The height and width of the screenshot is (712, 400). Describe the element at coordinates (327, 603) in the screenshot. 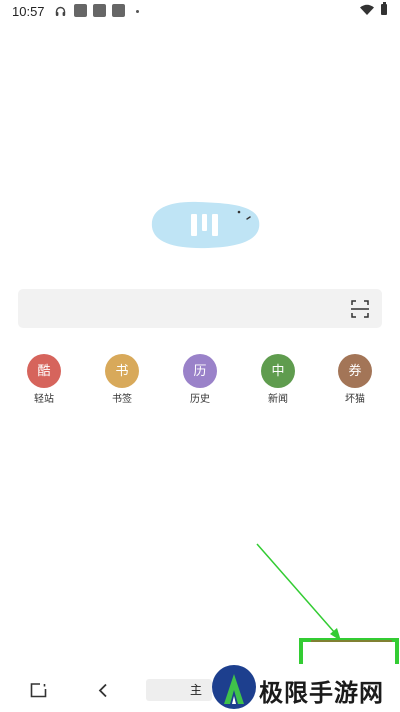

I see `annotation-overlay` at that location.